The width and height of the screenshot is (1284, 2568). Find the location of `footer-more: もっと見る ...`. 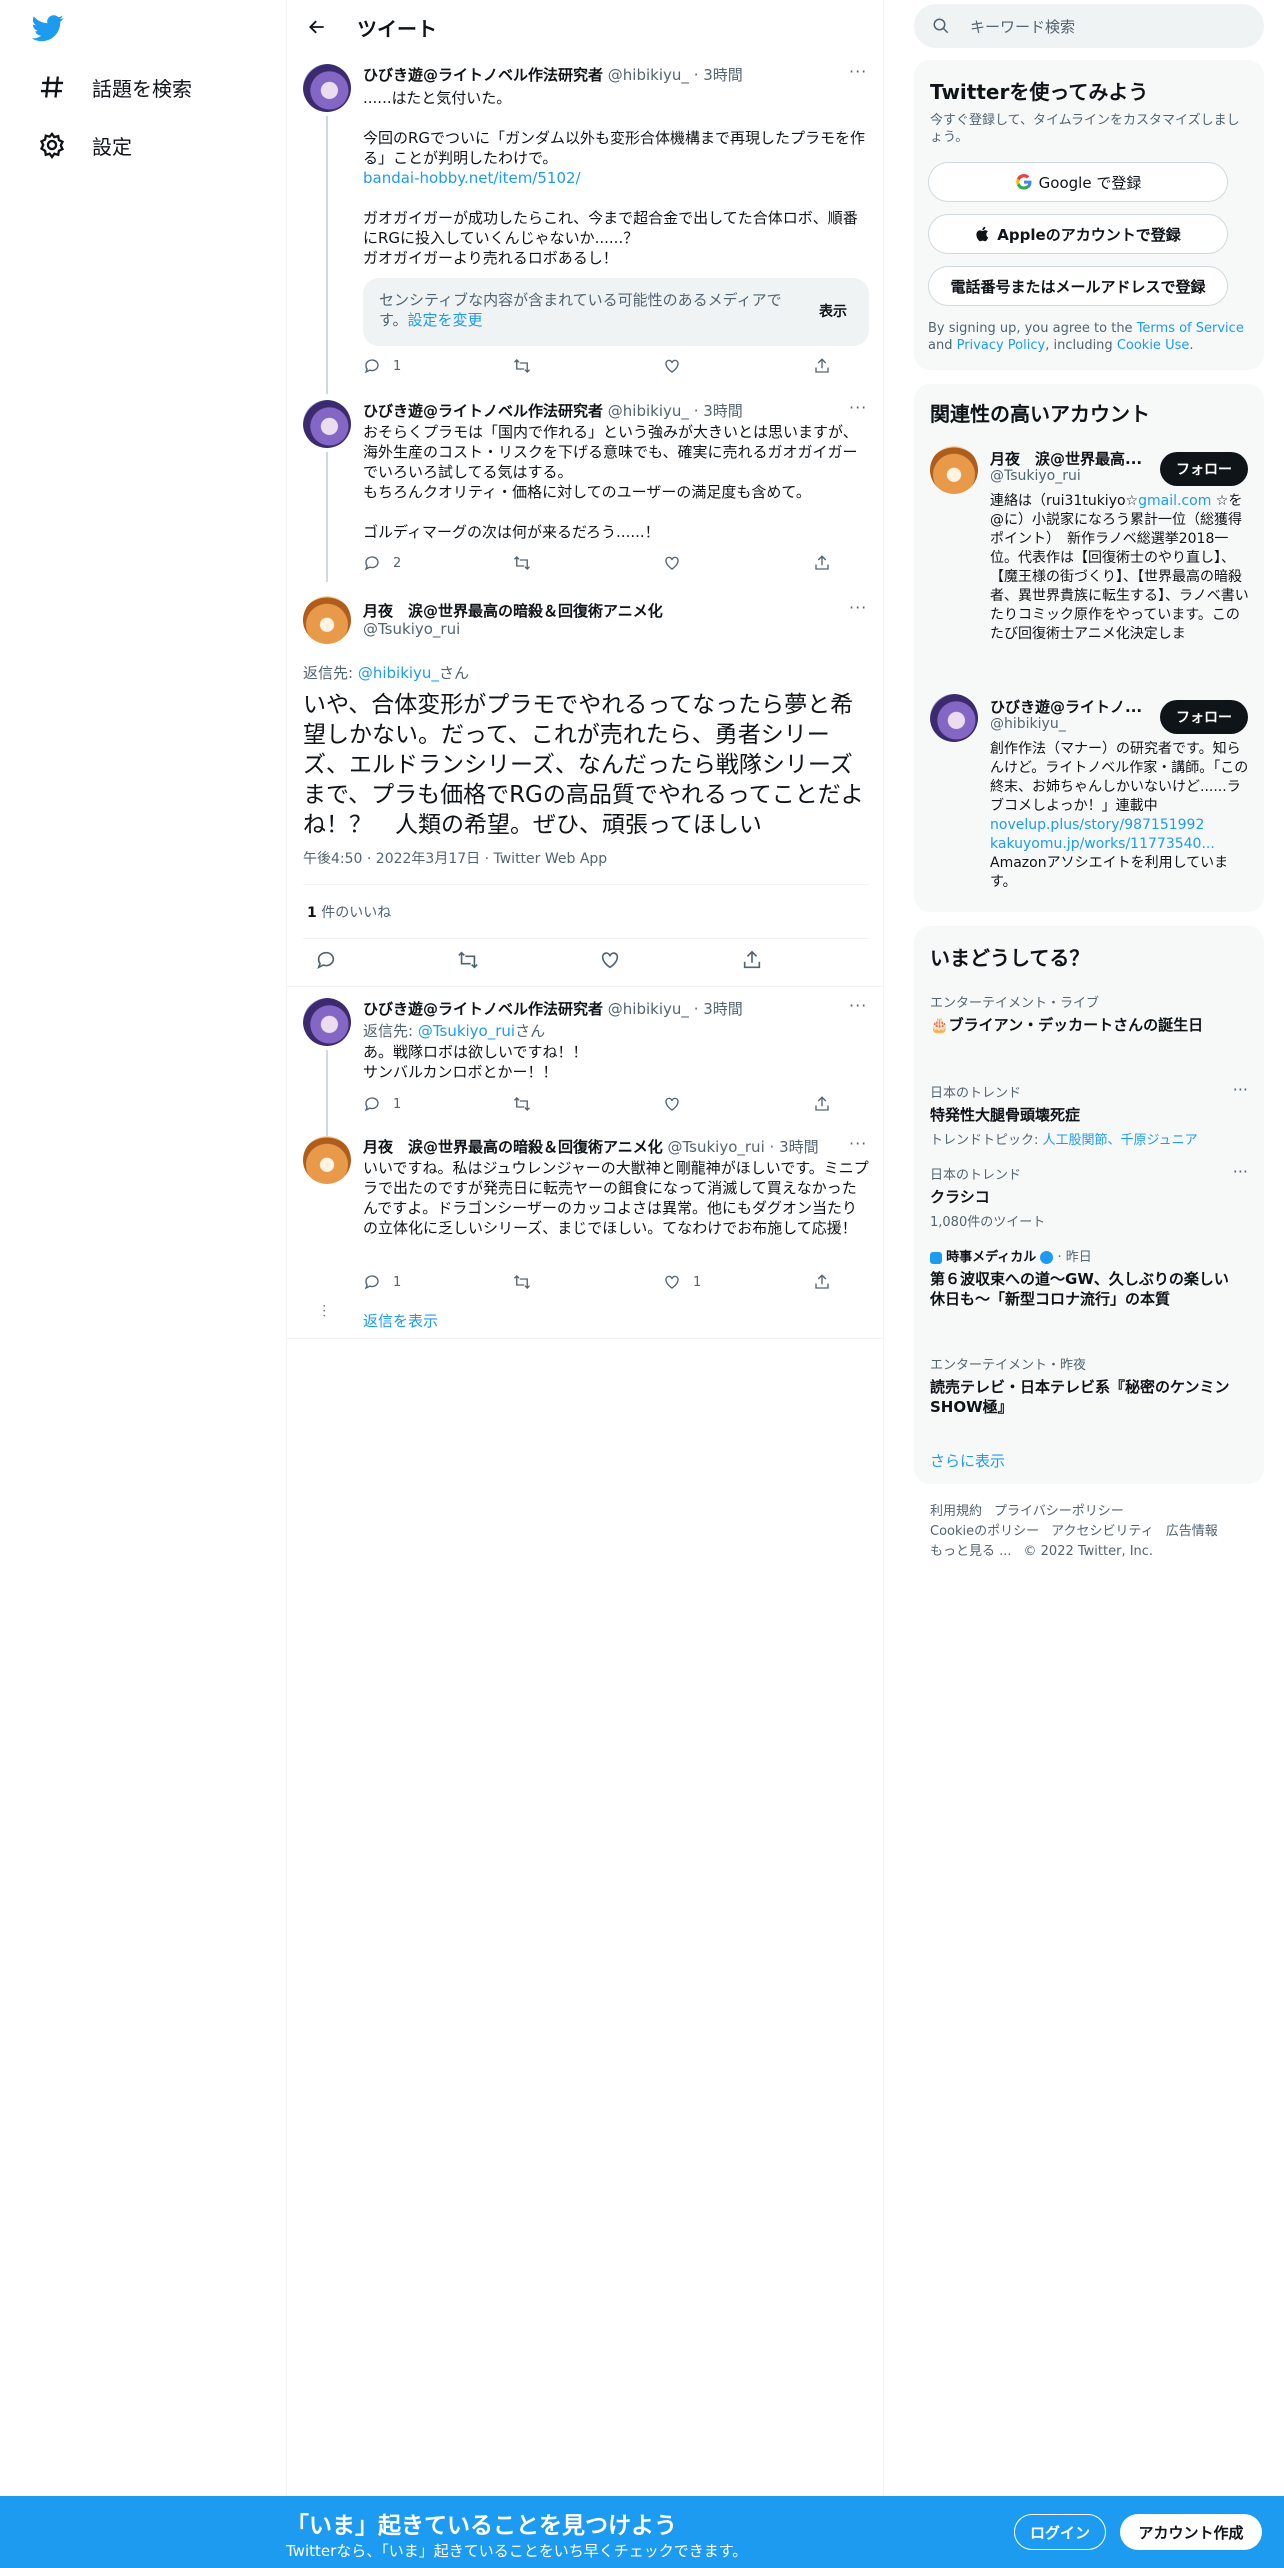

footer-more: もっと見る ... is located at coordinates (971, 1551).